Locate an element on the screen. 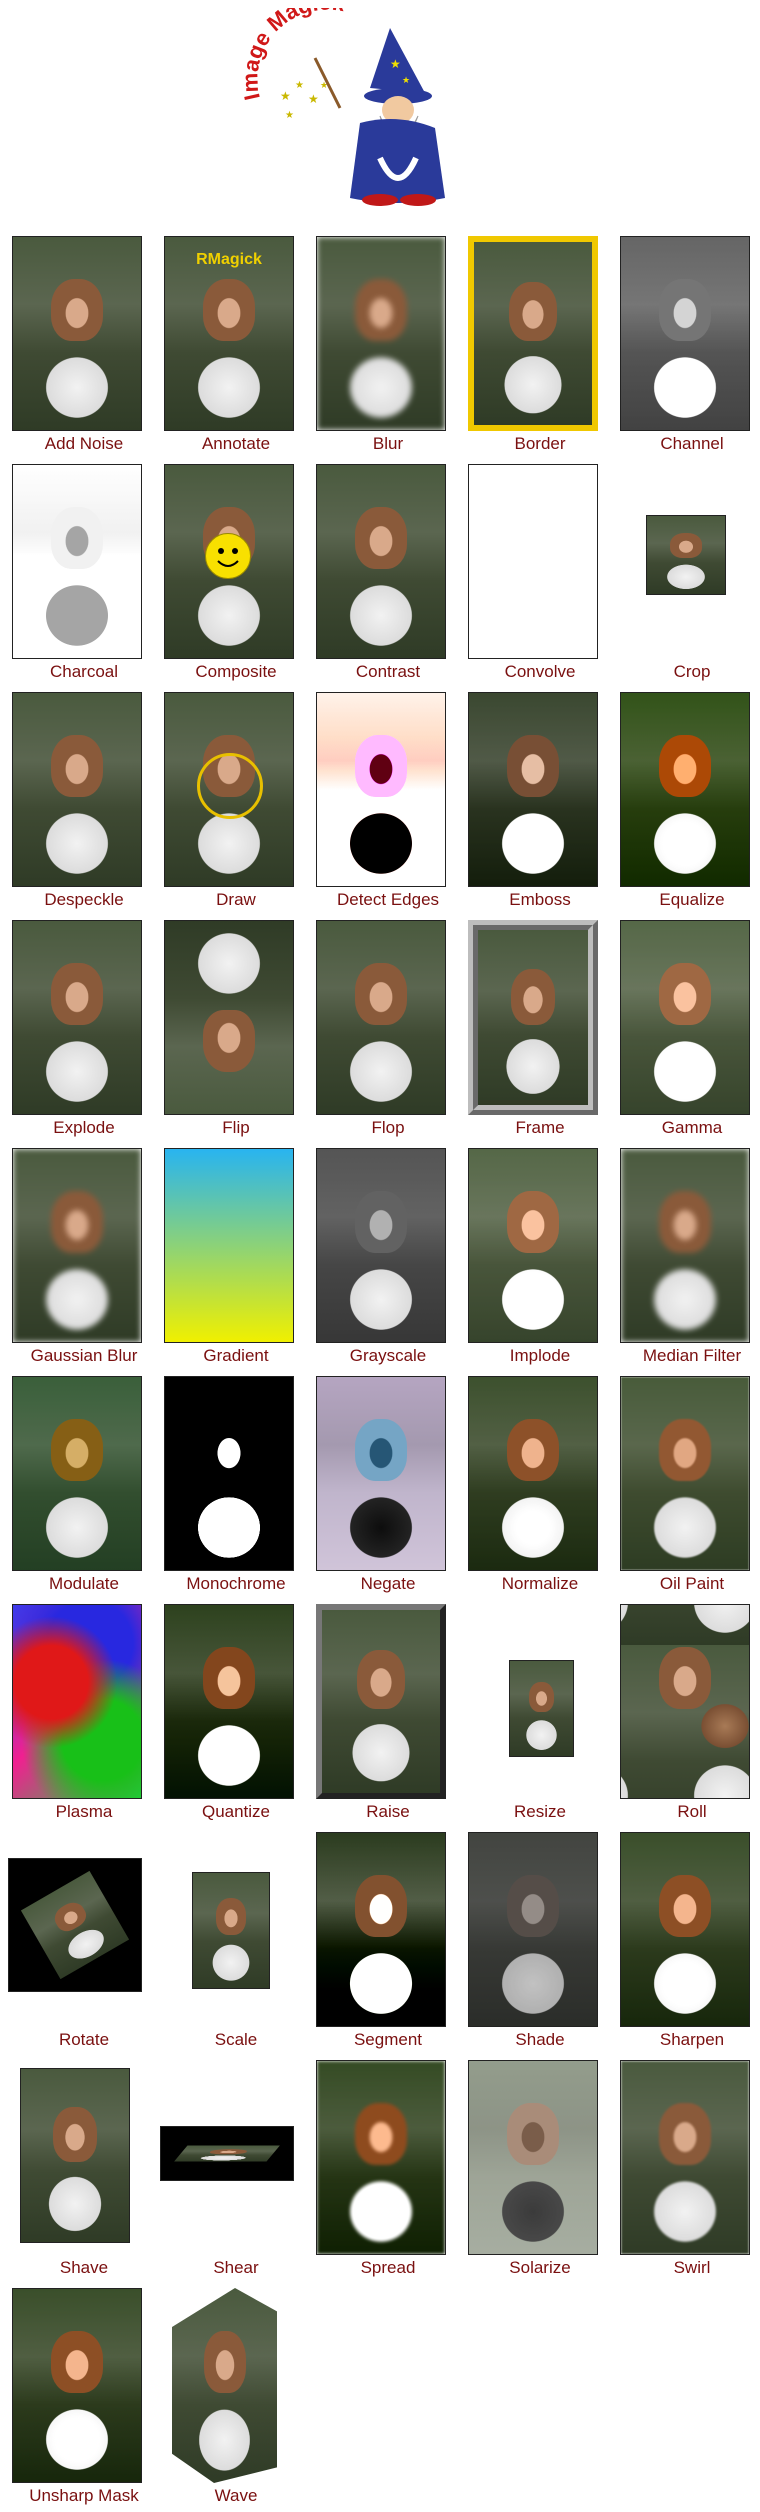 This screenshot has width=760, height=2512. effect-flip: Flip is located at coordinates (236, 1030).